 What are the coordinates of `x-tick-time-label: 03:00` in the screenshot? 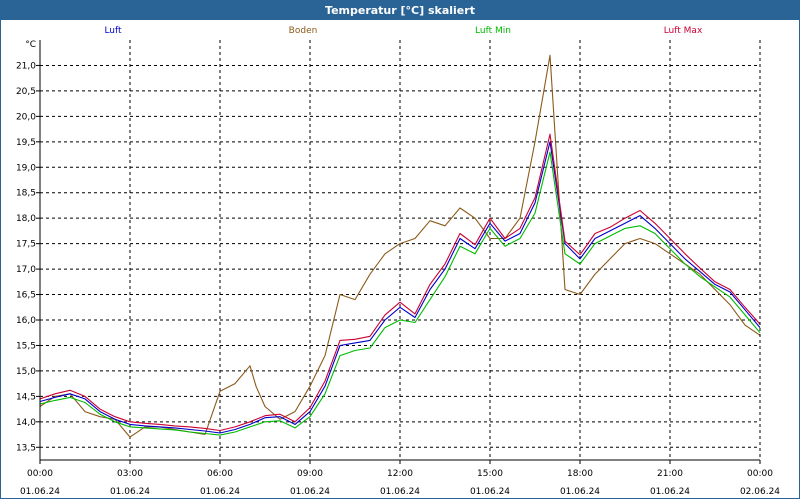 It's located at (130, 474).